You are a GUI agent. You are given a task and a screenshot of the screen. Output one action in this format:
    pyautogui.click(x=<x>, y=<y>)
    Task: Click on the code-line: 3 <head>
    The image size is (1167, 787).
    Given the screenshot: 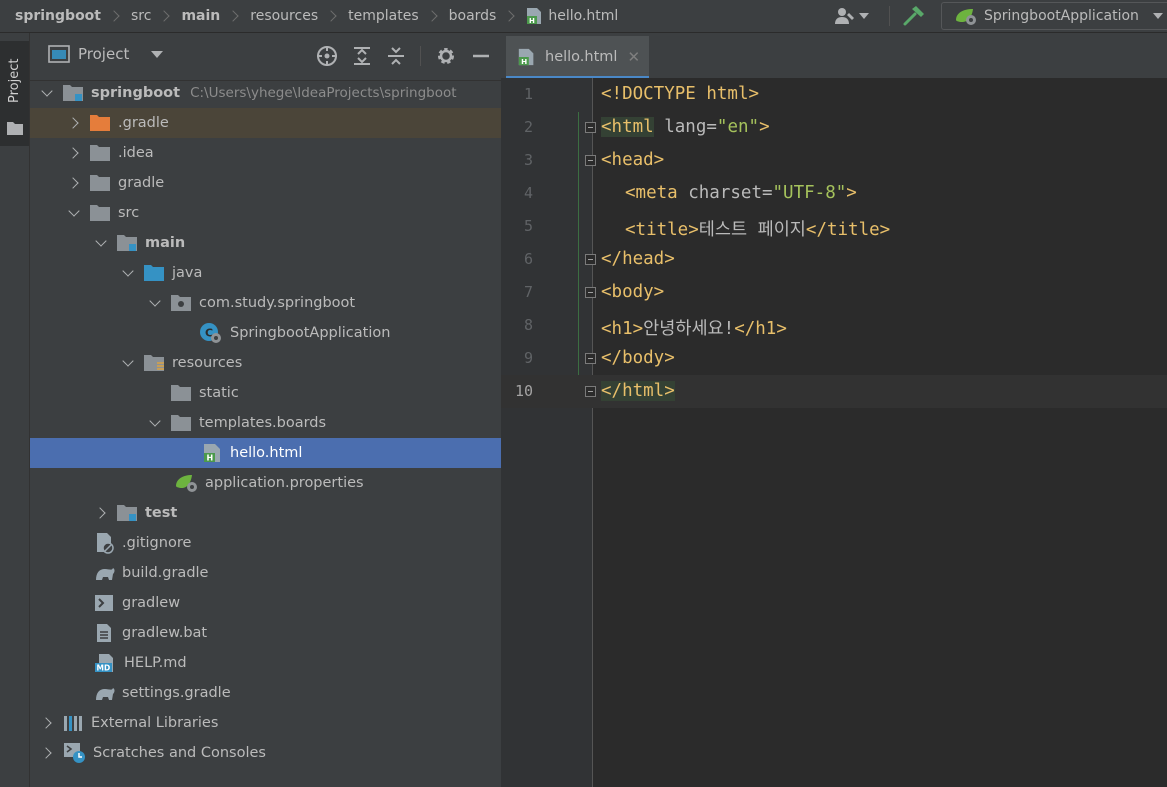 What is the action you would take?
    pyautogui.click(x=834, y=160)
    